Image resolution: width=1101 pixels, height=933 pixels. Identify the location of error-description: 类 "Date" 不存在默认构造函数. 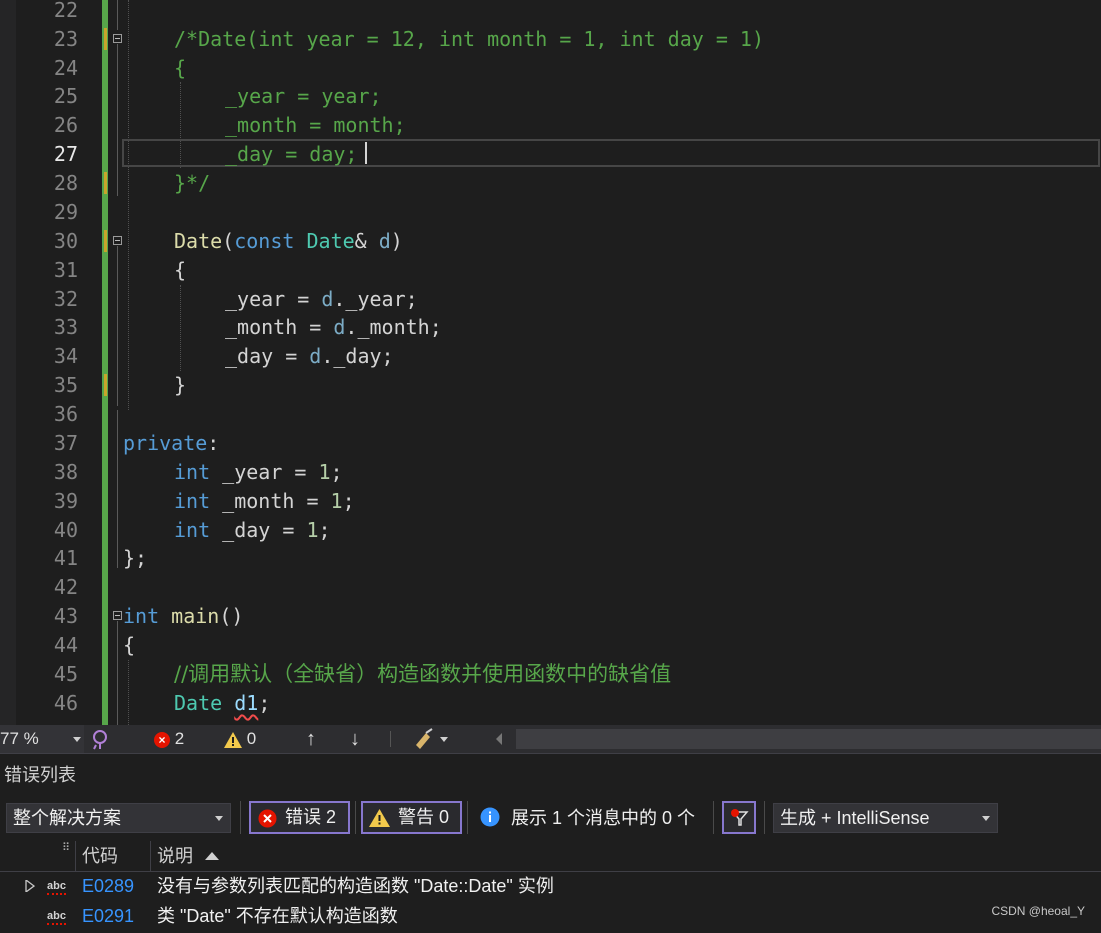
(277, 916).